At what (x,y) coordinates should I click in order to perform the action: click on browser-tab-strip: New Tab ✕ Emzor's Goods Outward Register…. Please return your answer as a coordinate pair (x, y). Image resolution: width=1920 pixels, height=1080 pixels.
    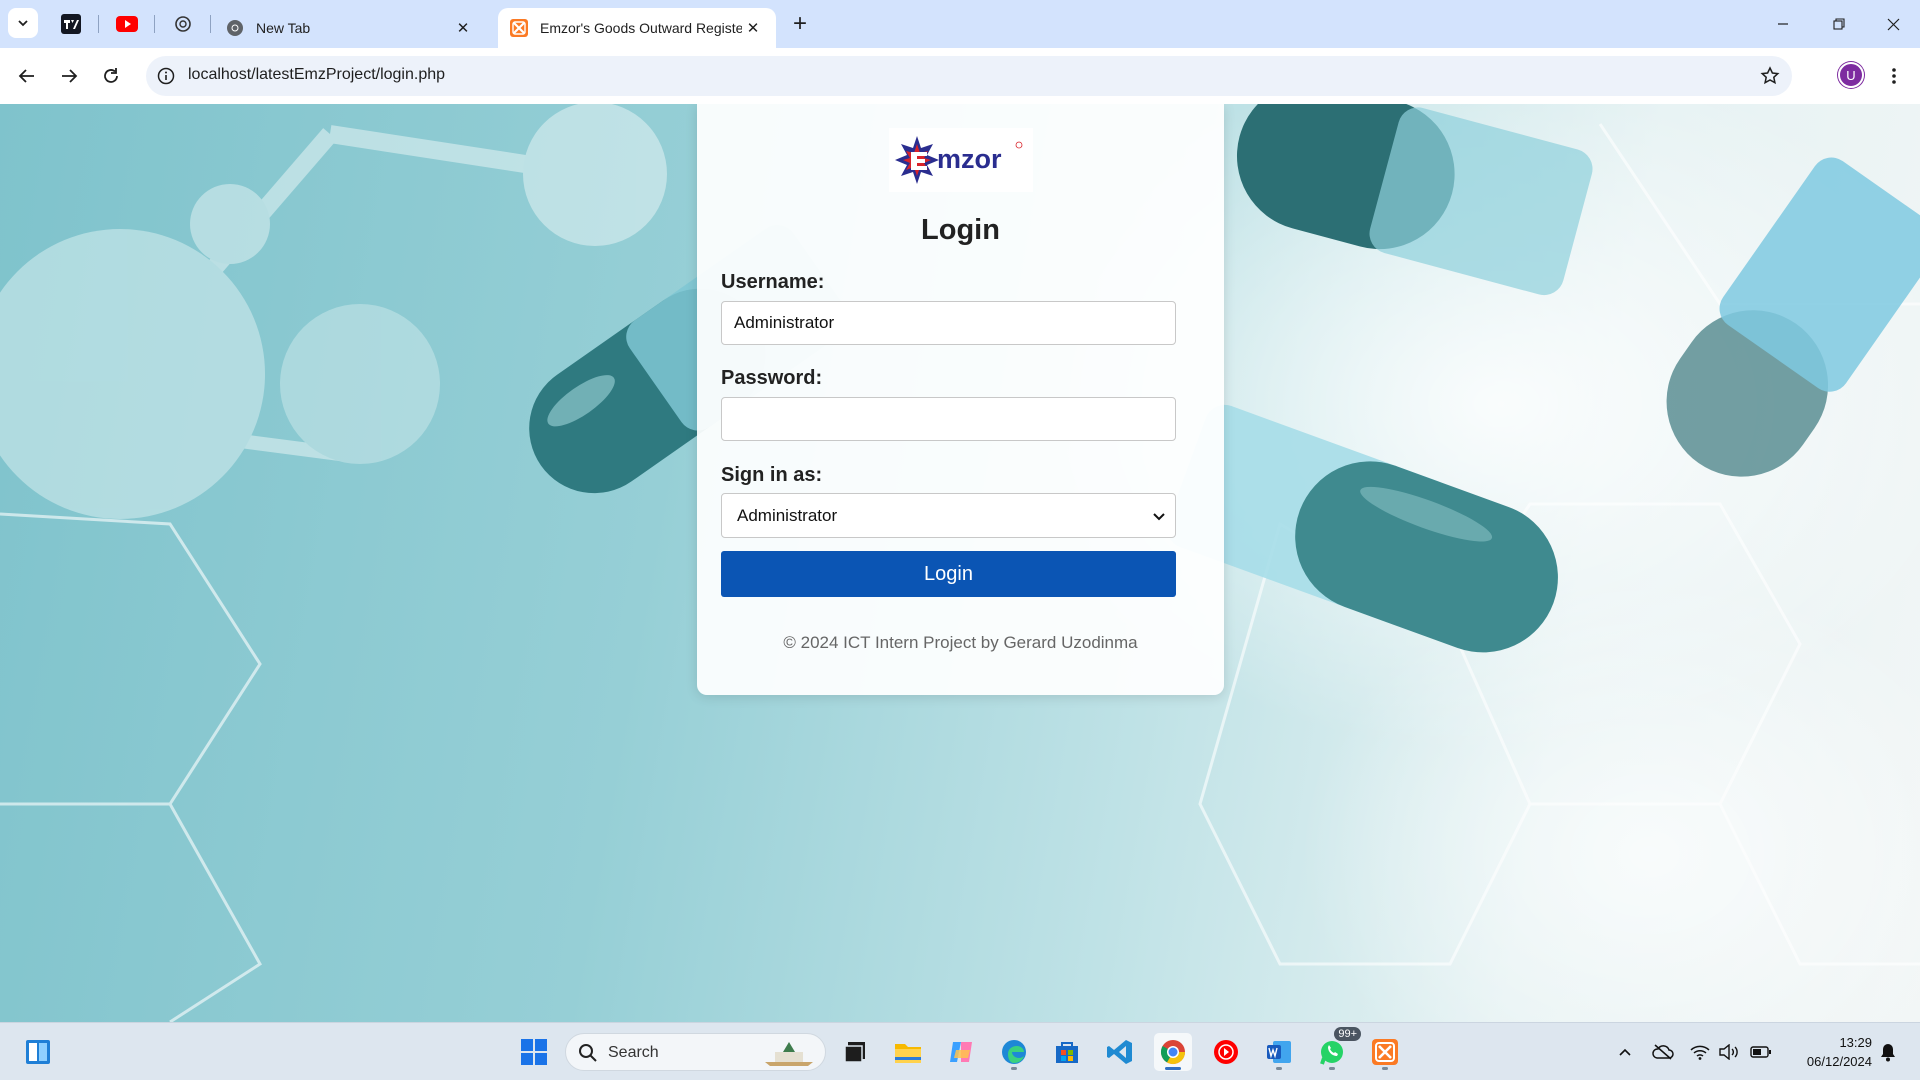
    Looking at the image, I should click on (960, 24).